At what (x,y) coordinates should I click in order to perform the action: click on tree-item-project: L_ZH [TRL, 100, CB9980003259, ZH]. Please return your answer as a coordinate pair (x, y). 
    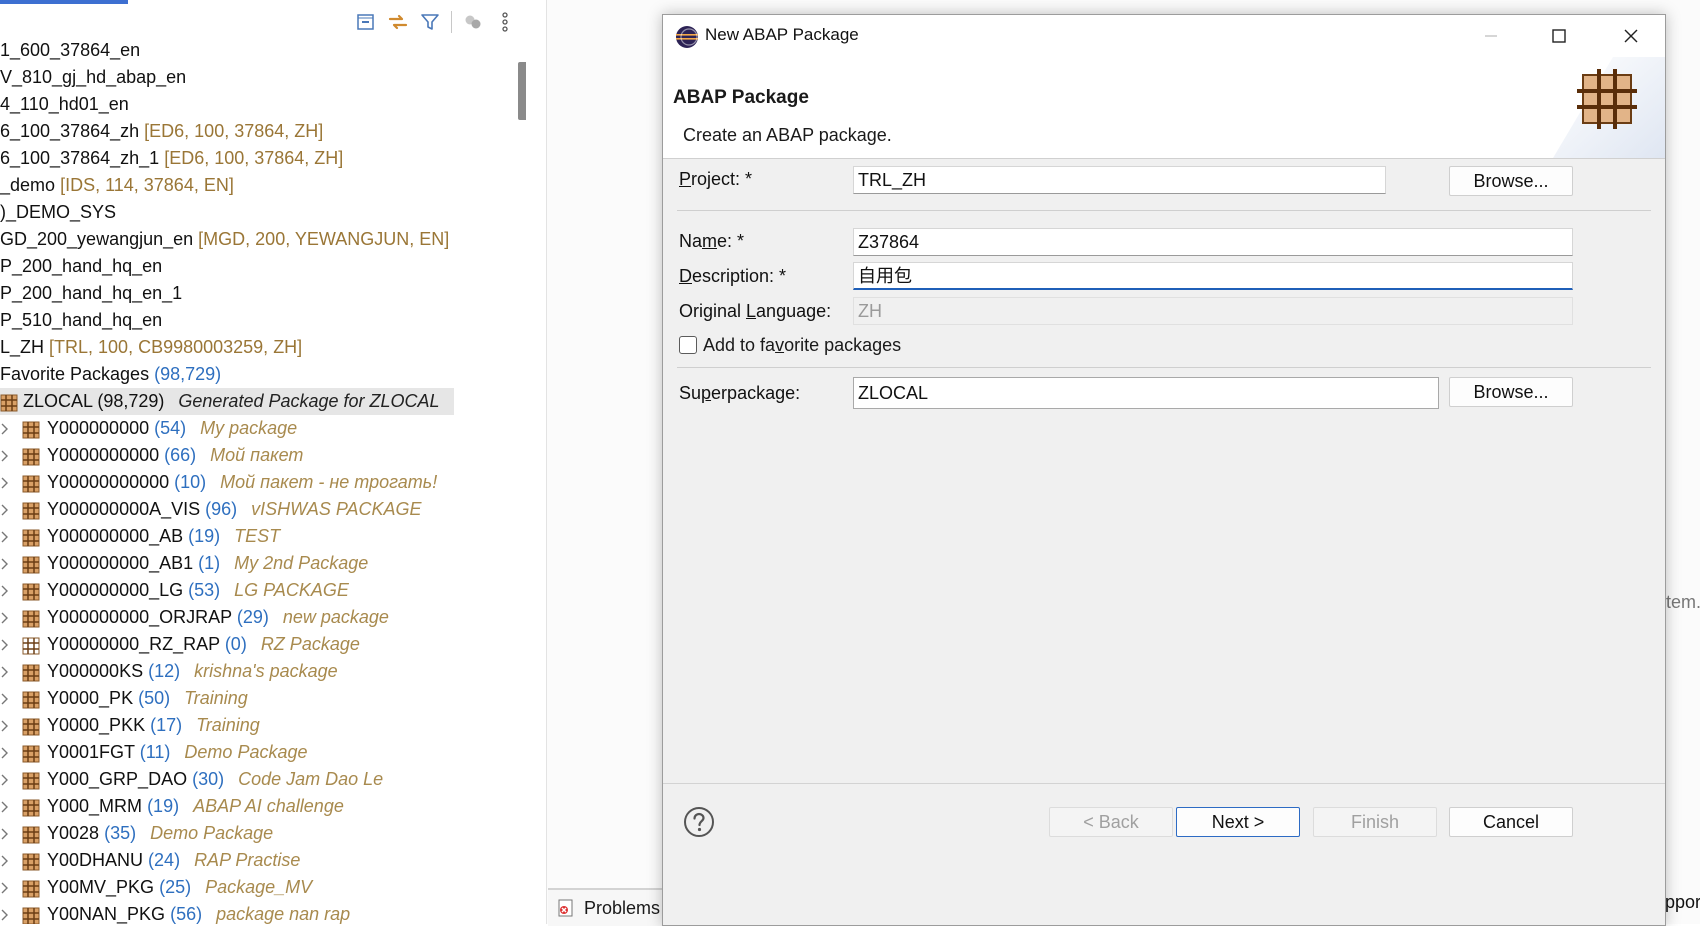
    Looking at the image, I should click on (255, 347).